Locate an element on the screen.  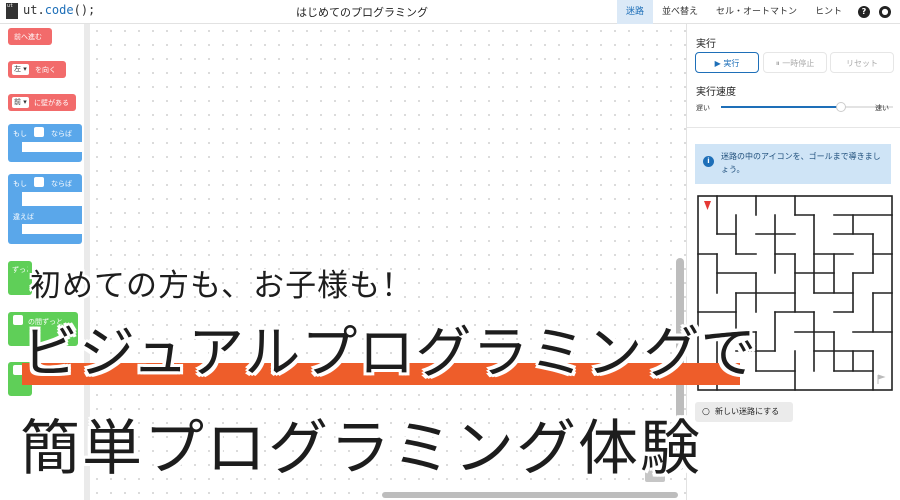
panel-divider is located at coordinates (793, 127).